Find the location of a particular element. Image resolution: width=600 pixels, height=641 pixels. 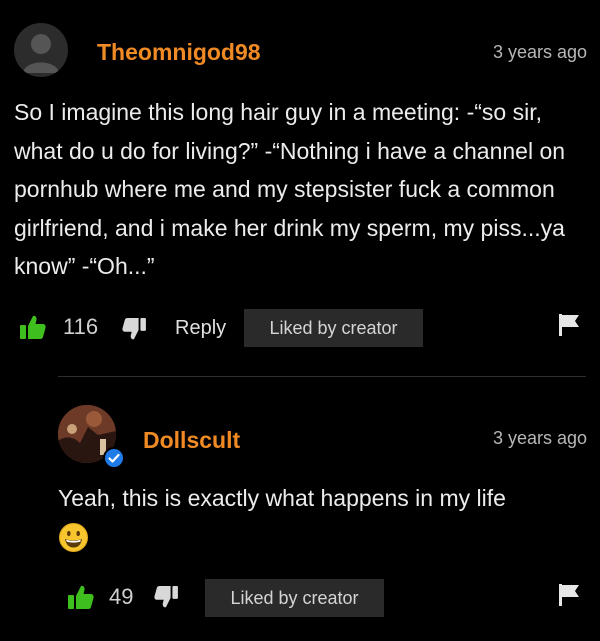

reply-liked-by-creator-badge: Liked by creator is located at coordinates (294, 598).